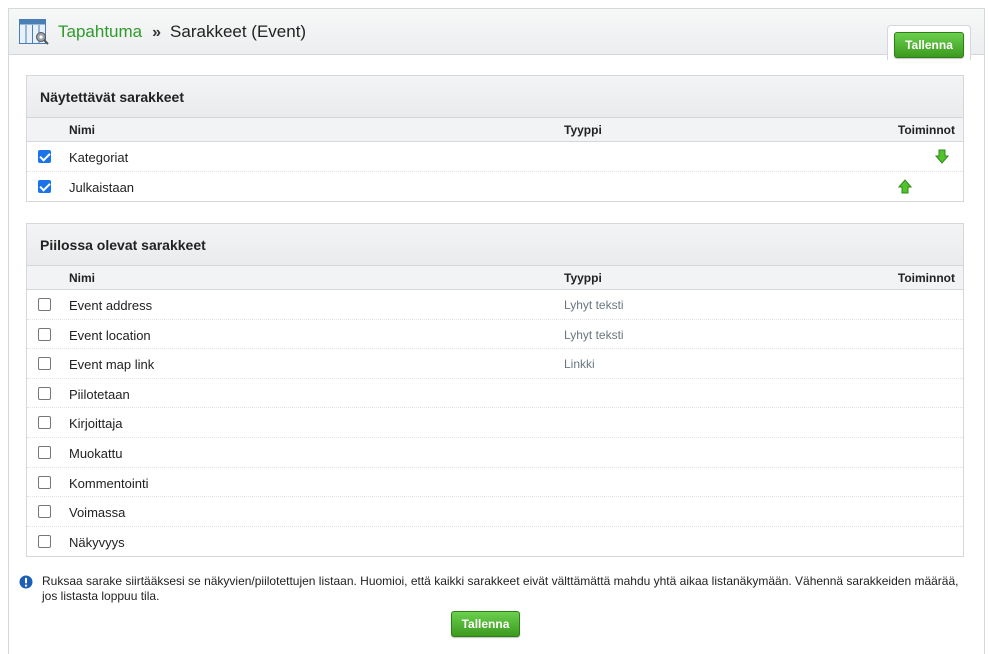 This screenshot has width=989, height=654. Describe the element at coordinates (495, 187) in the screenshot. I see `table-row: Julkaistaan` at that location.